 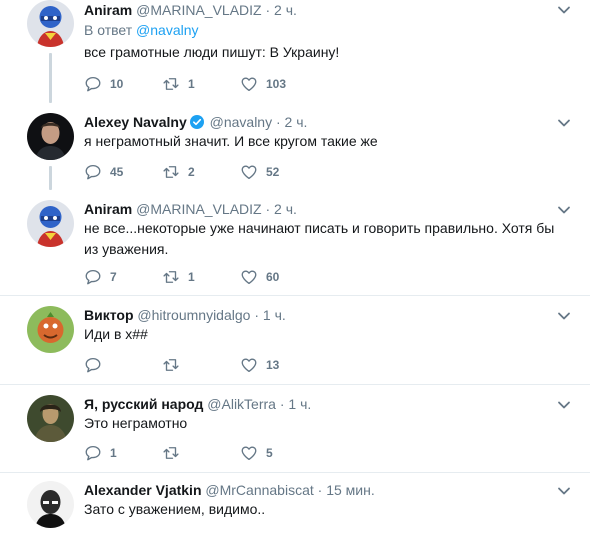 What do you see at coordinates (263, 84) in the screenshot?
I see `like-button: 103` at bounding box center [263, 84].